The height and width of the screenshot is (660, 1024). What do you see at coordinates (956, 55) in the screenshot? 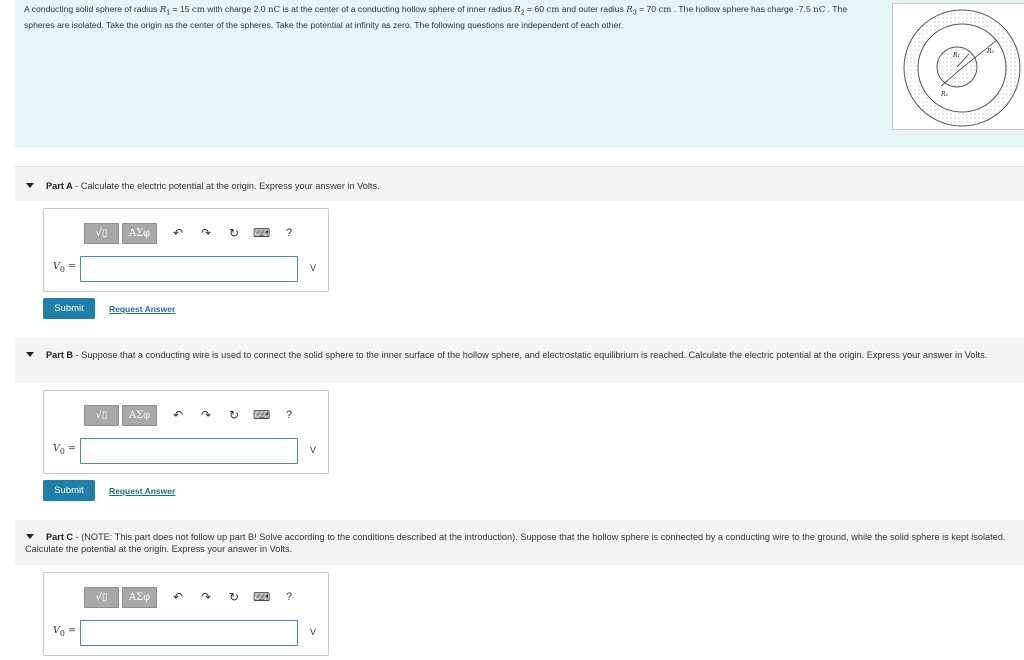
I see `label-r1: R₁` at bounding box center [956, 55].